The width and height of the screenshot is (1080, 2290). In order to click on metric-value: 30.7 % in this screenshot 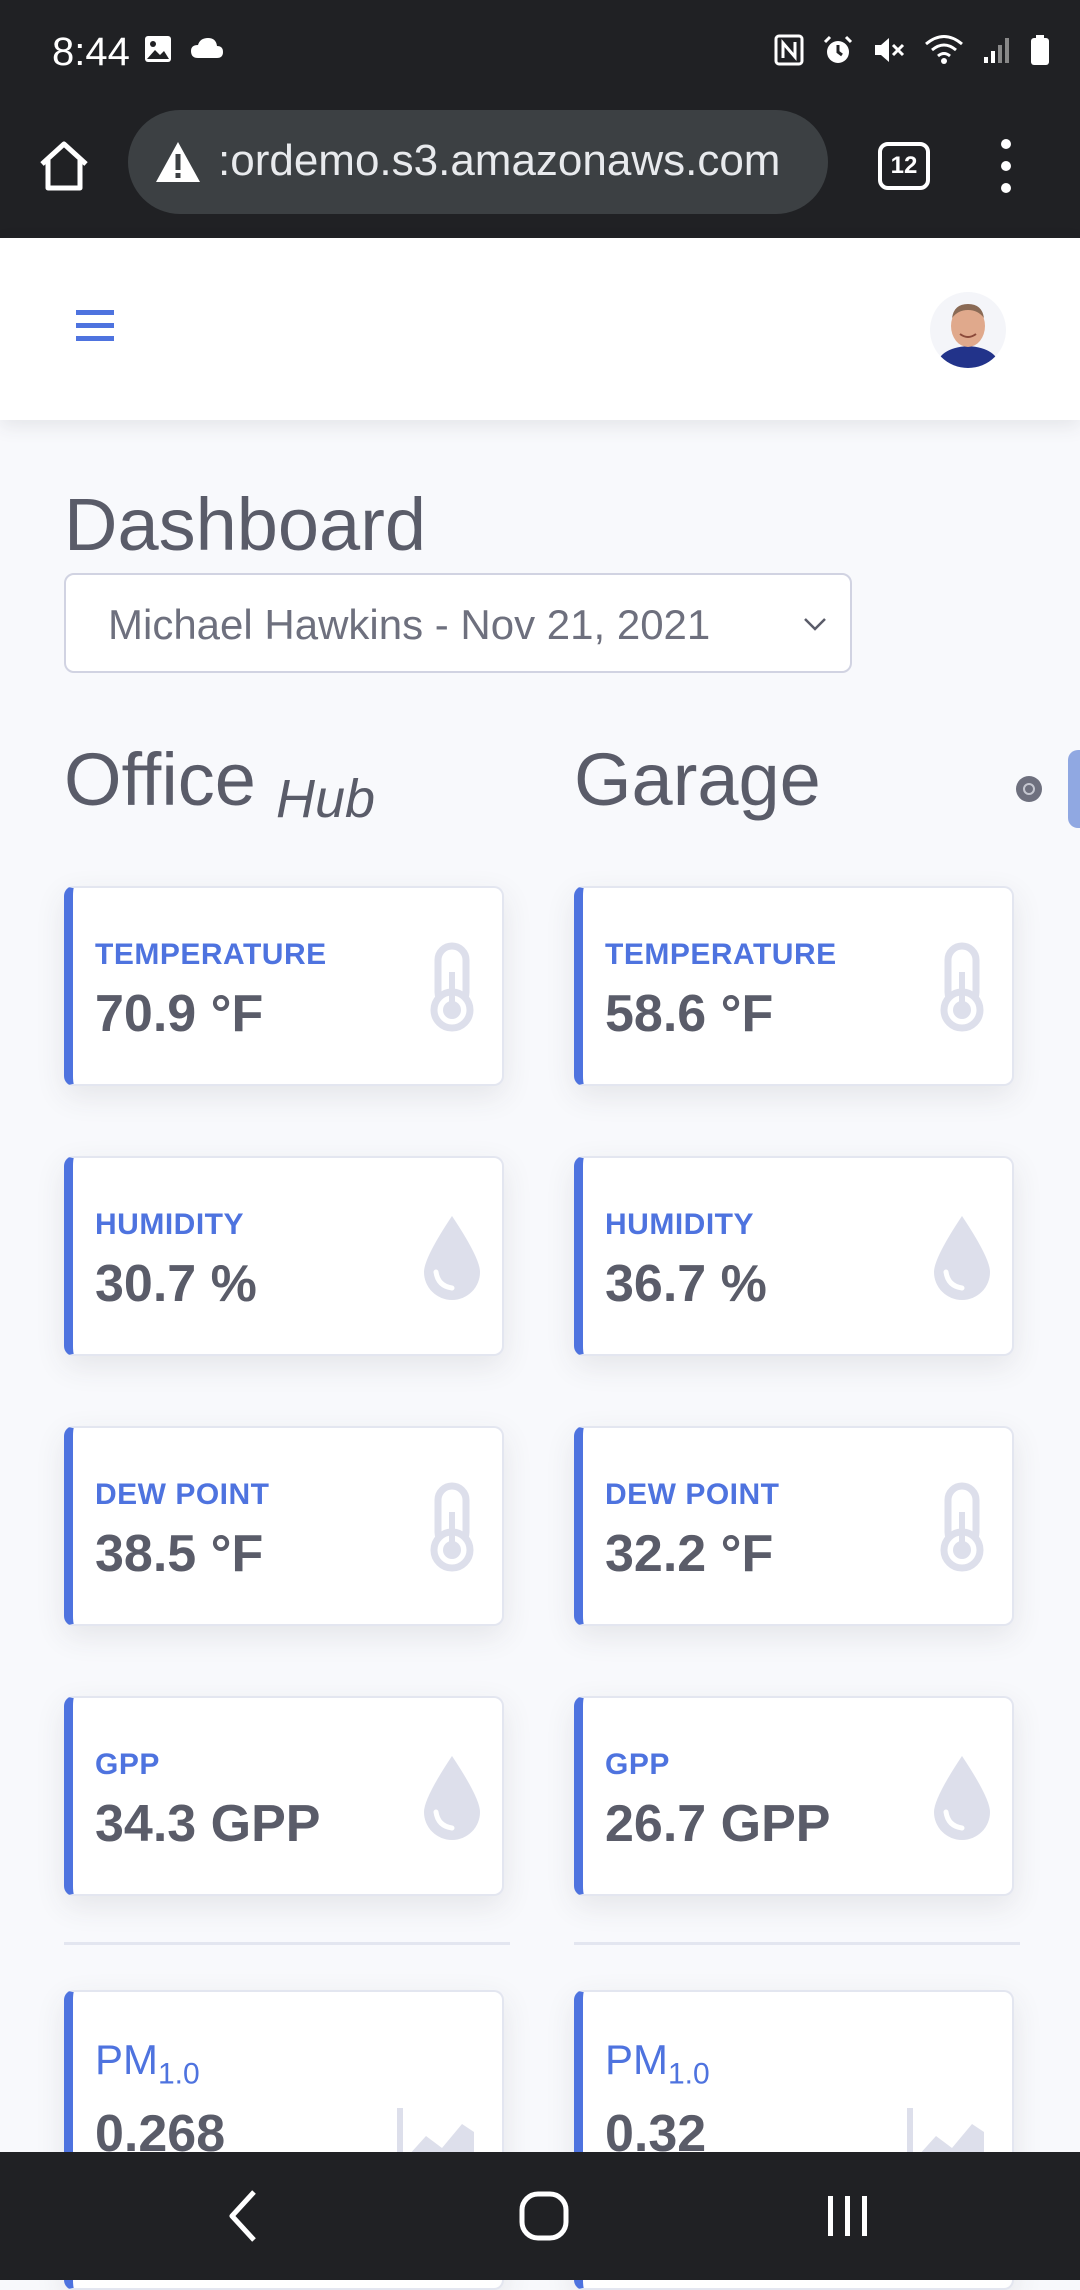, I will do `click(176, 1284)`.